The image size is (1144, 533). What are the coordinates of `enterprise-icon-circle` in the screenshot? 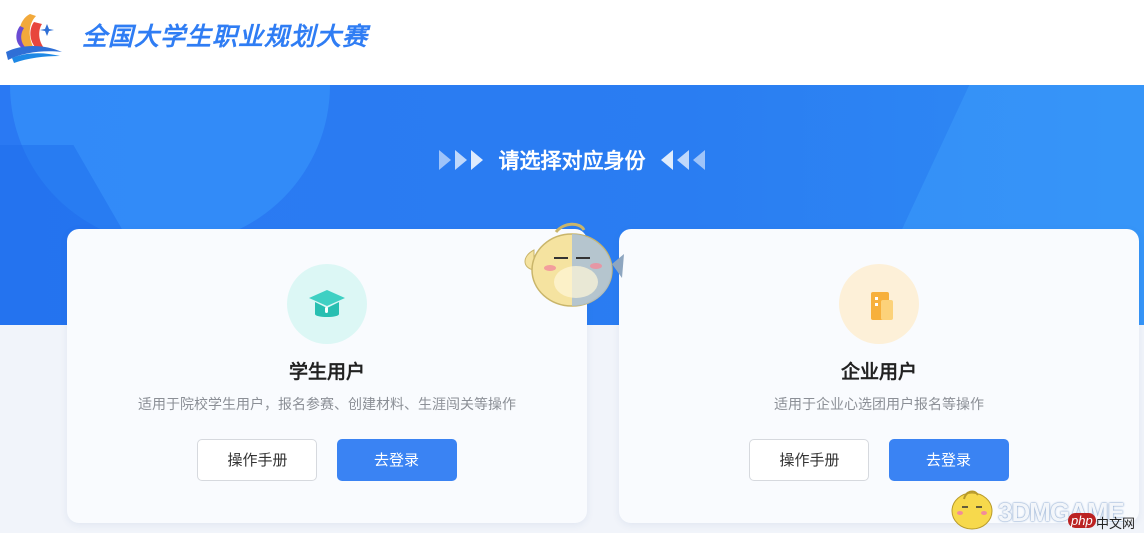 It's located at (879, 304).